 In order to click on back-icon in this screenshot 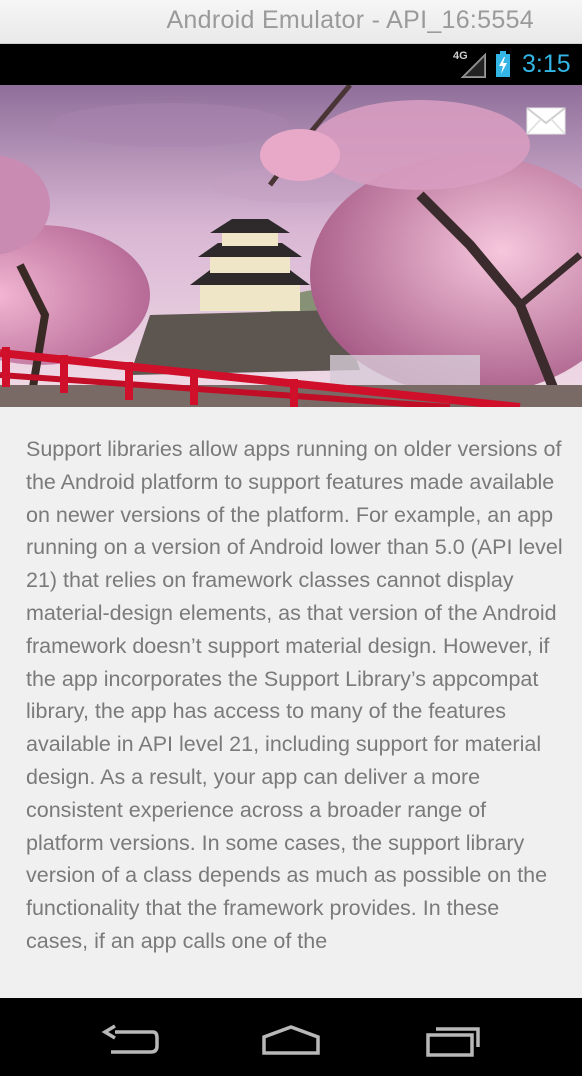, I will do `click(130, 1039)`.